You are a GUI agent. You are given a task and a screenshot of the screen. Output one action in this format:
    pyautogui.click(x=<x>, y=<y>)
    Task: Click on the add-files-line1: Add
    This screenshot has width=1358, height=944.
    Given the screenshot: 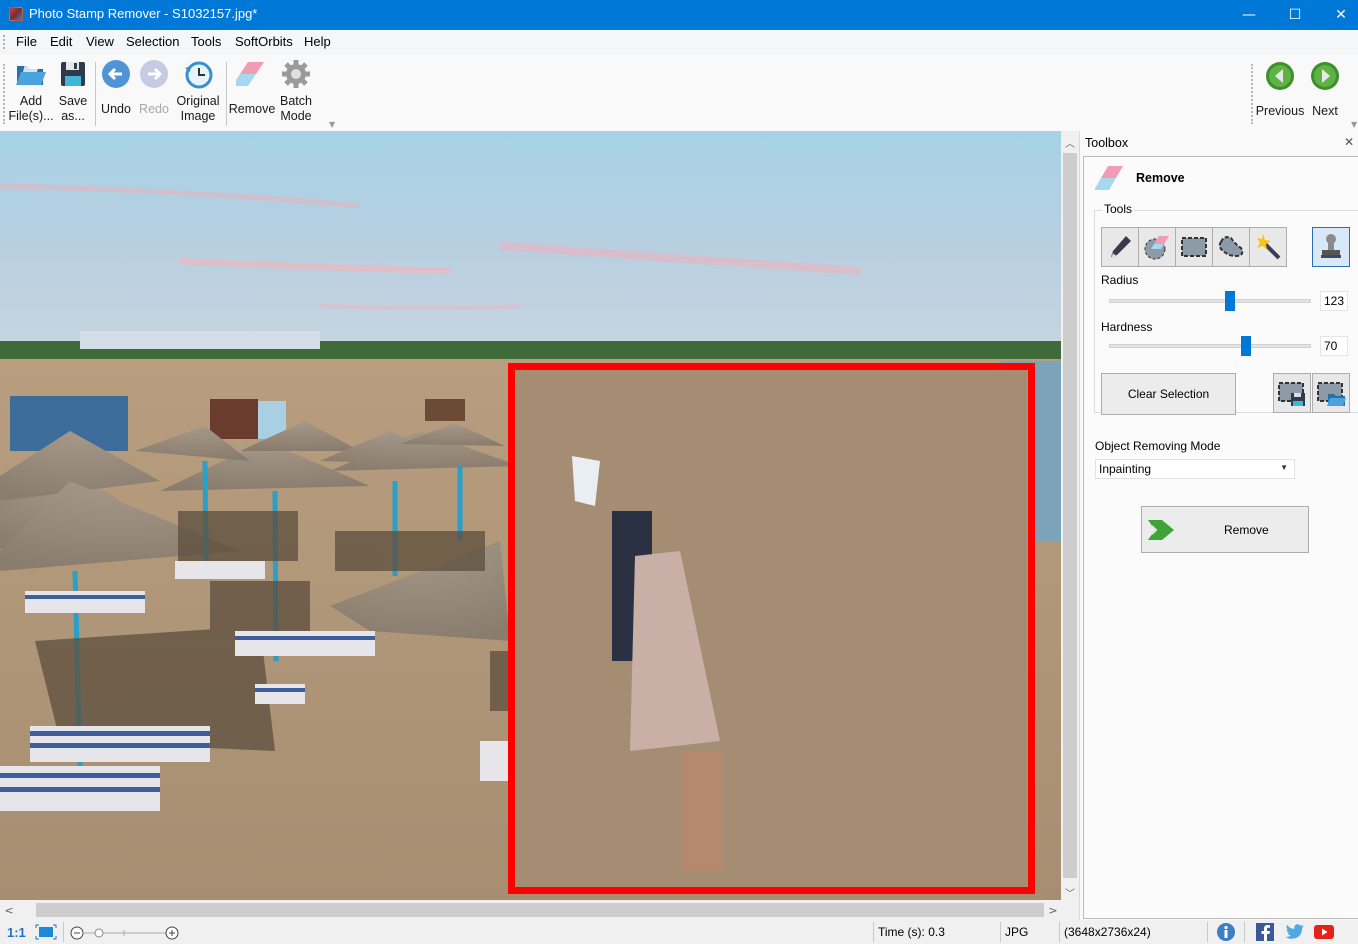 What is the action you would take?
    pyautogui.click(x=31, y=101)
    